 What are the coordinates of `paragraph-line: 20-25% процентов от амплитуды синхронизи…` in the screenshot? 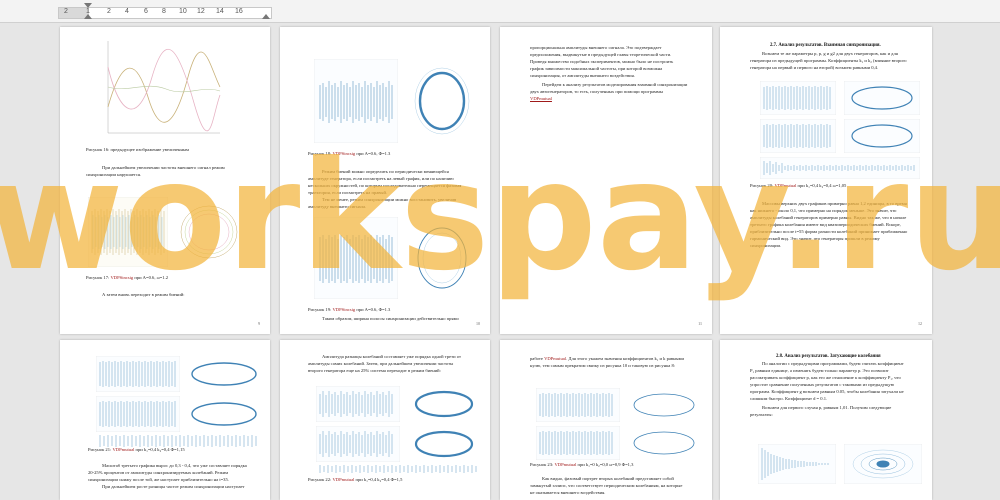 It's located at (158, 472).